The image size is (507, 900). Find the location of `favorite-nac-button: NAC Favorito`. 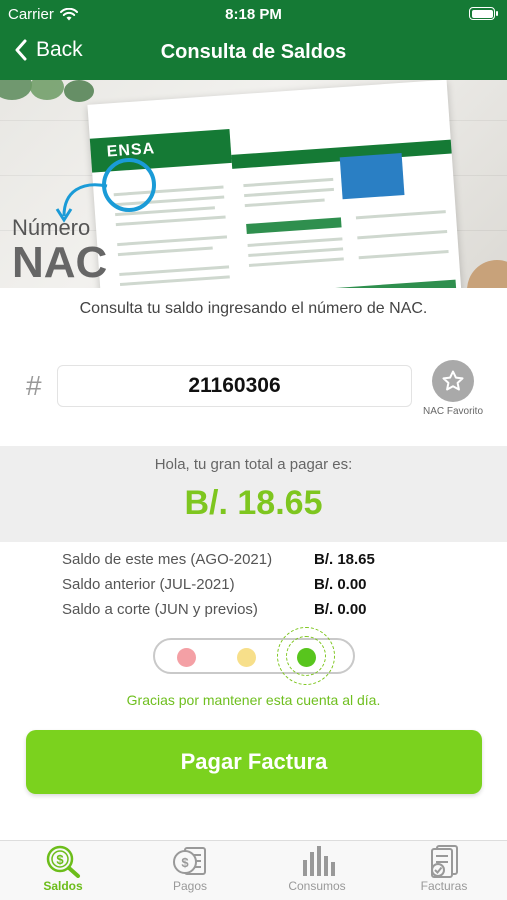

favorite-nac-button: NAC Favorito is located at coordinates (453, 388).